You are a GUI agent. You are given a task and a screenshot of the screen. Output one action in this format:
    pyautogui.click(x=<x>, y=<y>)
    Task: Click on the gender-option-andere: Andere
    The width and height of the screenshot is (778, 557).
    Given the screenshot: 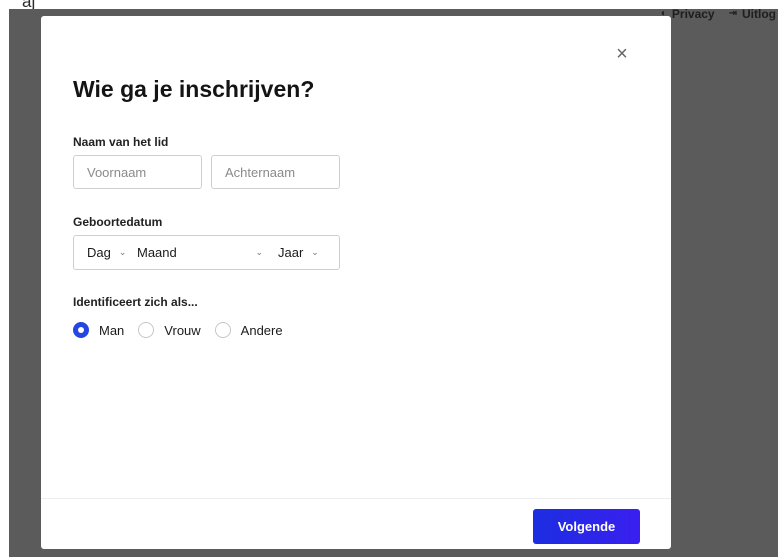 What is the action you would take?
    pyautogui.click(x=248, y=330)
    